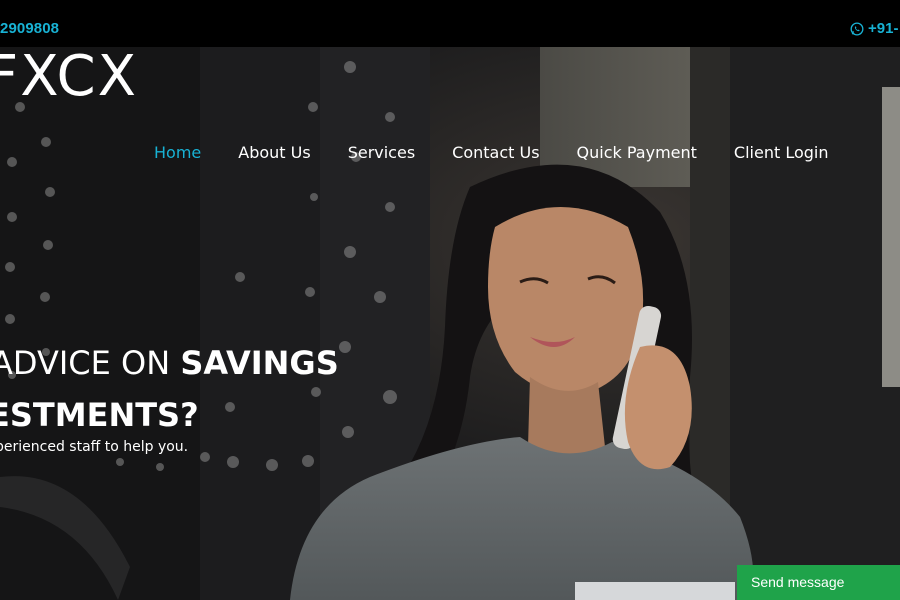  Describe the element at coordinates (381, 152) in the screenshot. I see `nav-item-services: Services` at that location.